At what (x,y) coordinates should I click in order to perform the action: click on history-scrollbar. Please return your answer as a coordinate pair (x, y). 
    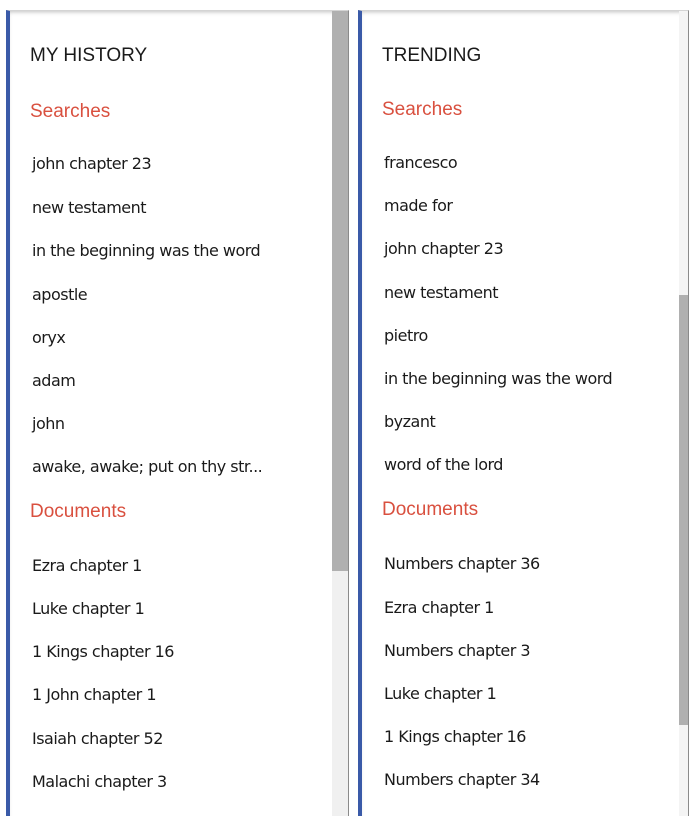
    Looking at the image, I should click on (340, 413).